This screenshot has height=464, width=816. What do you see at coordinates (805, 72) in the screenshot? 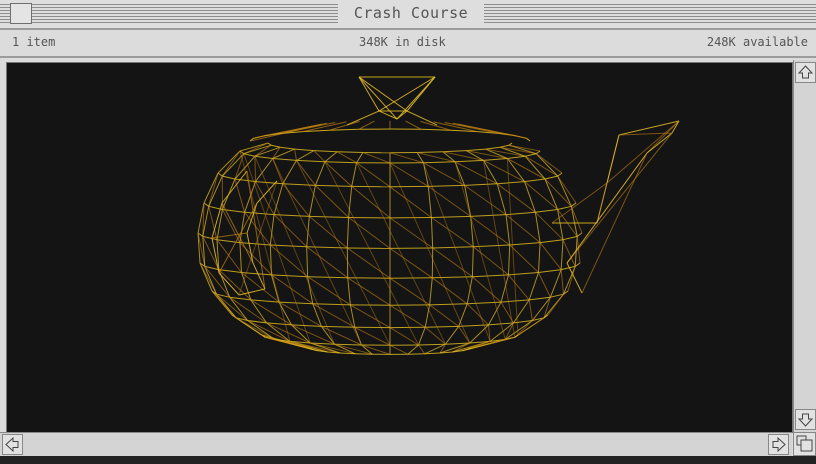
I see `arrow-up-icon` at bounding box center [805, 72].